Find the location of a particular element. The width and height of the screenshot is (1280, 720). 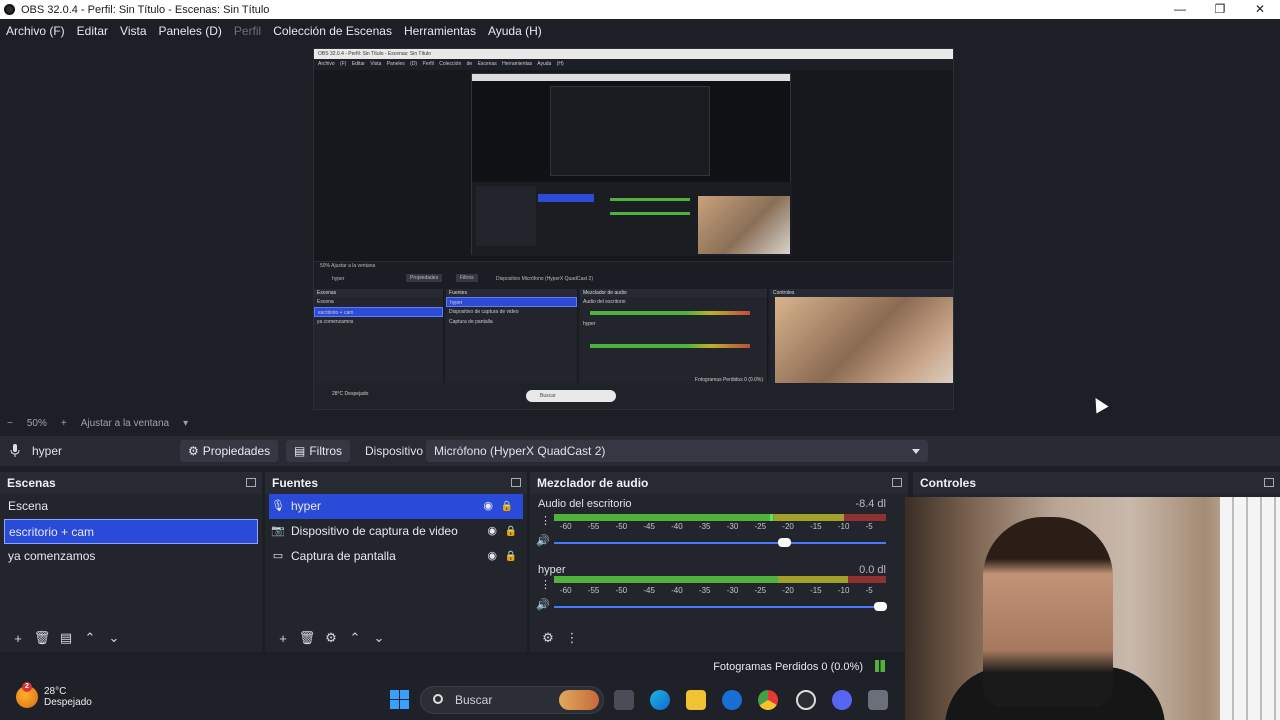

mic-icon: 🎙 is located at coordinates (278, 506).